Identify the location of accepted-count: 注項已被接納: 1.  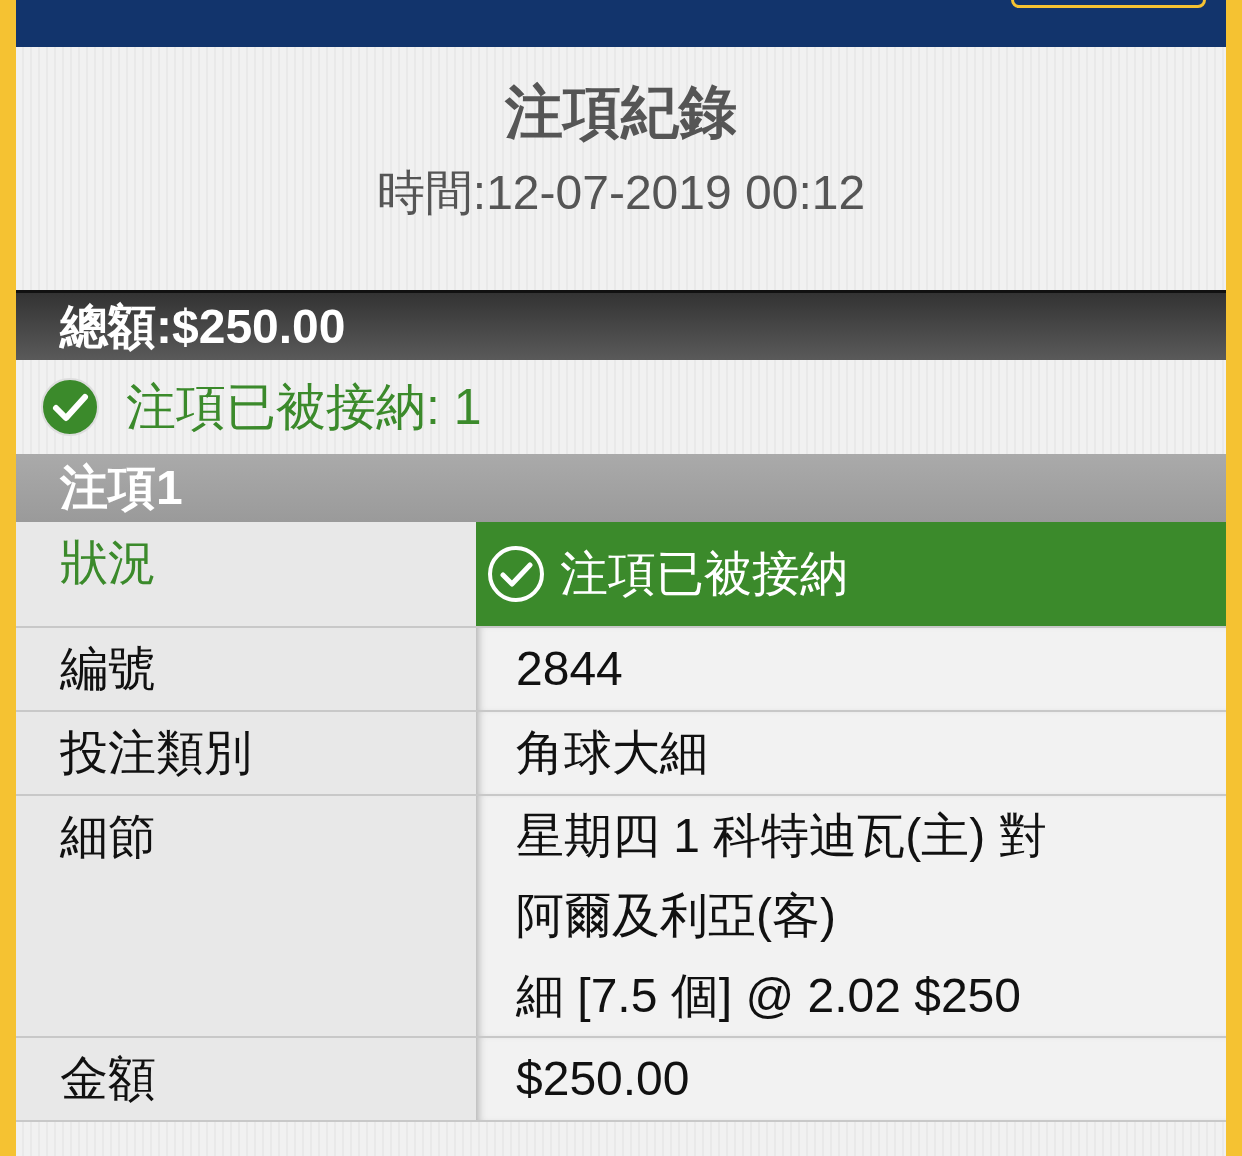
(304, 407).